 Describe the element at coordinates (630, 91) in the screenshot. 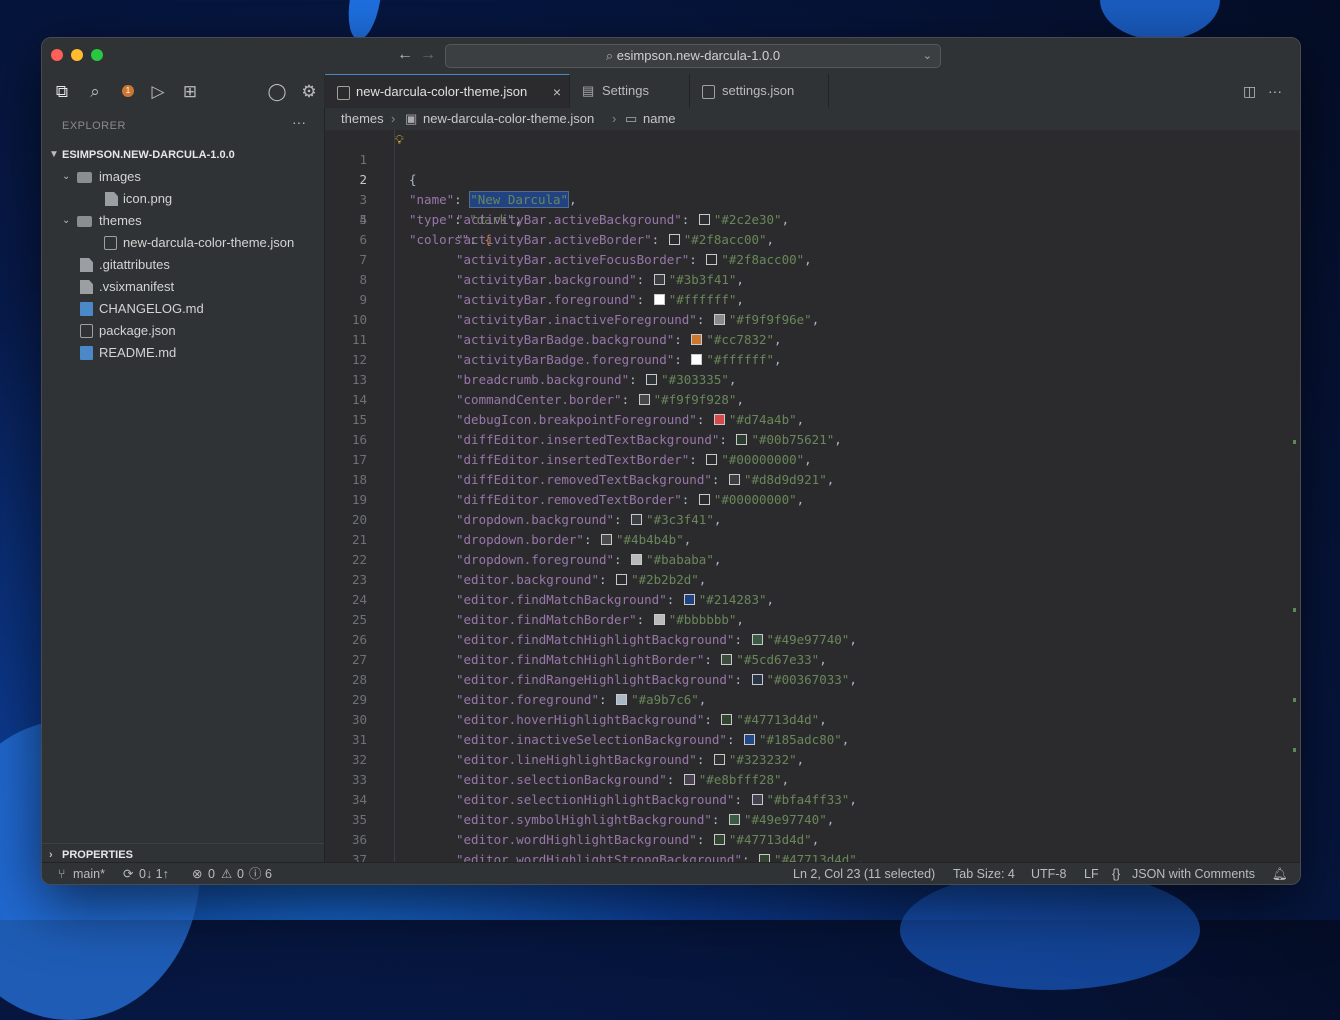

I see `tab-settings: ▤ Settings` at that location.